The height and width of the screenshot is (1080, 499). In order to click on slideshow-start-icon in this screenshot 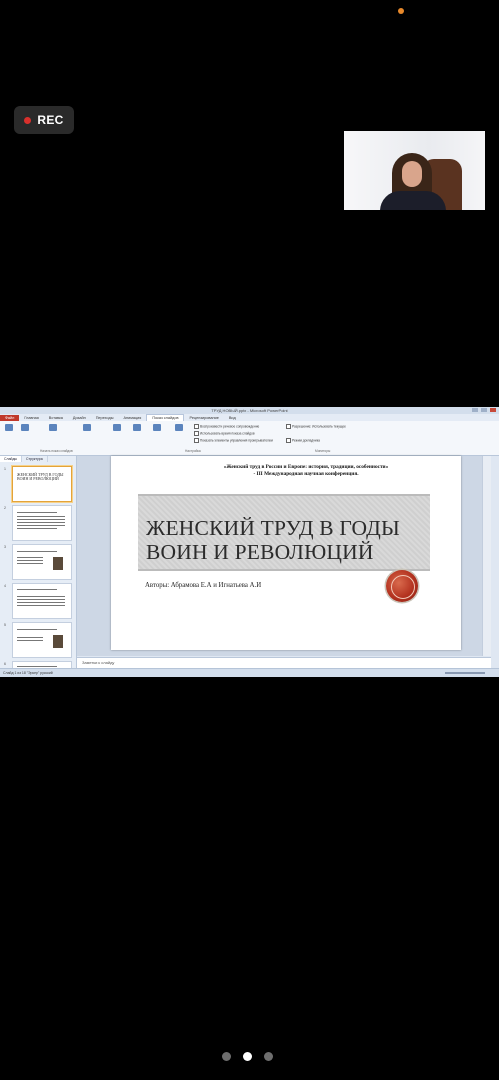, I will do `click(9, 427)`.